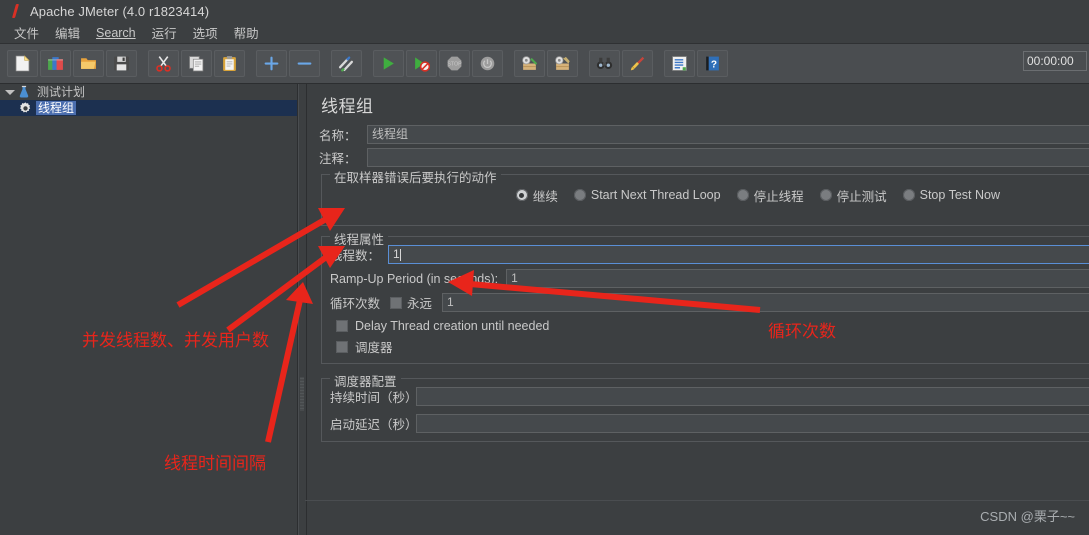 This screenshot has height=535, width=1089. I want to click on start-no-pauses-button, so click(421, 63).